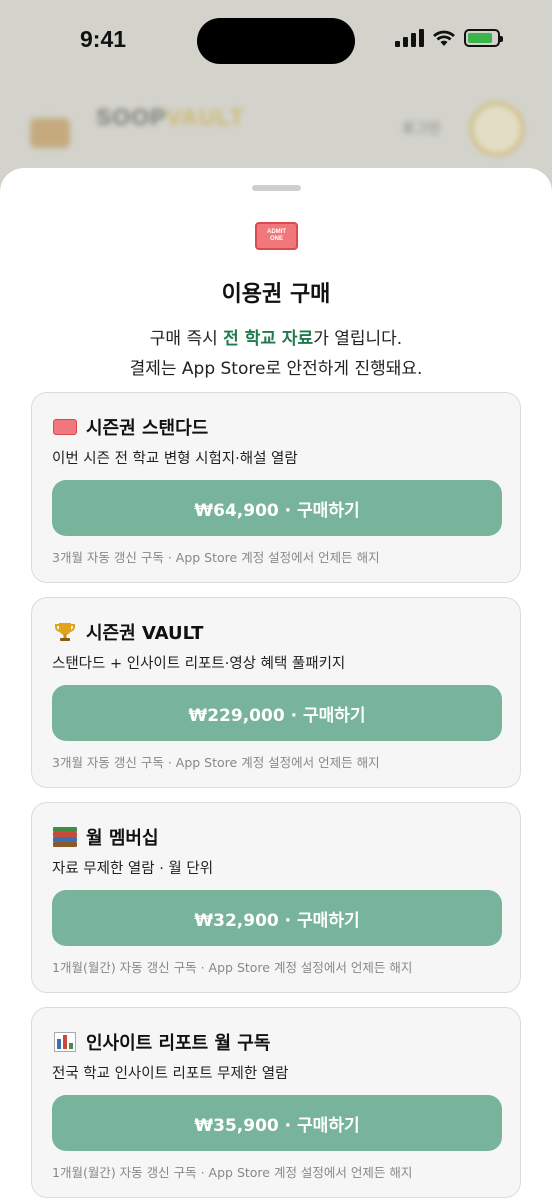  I want to click on plan-name: 인사이트 리포트 월 구독, so click(178, 1043).